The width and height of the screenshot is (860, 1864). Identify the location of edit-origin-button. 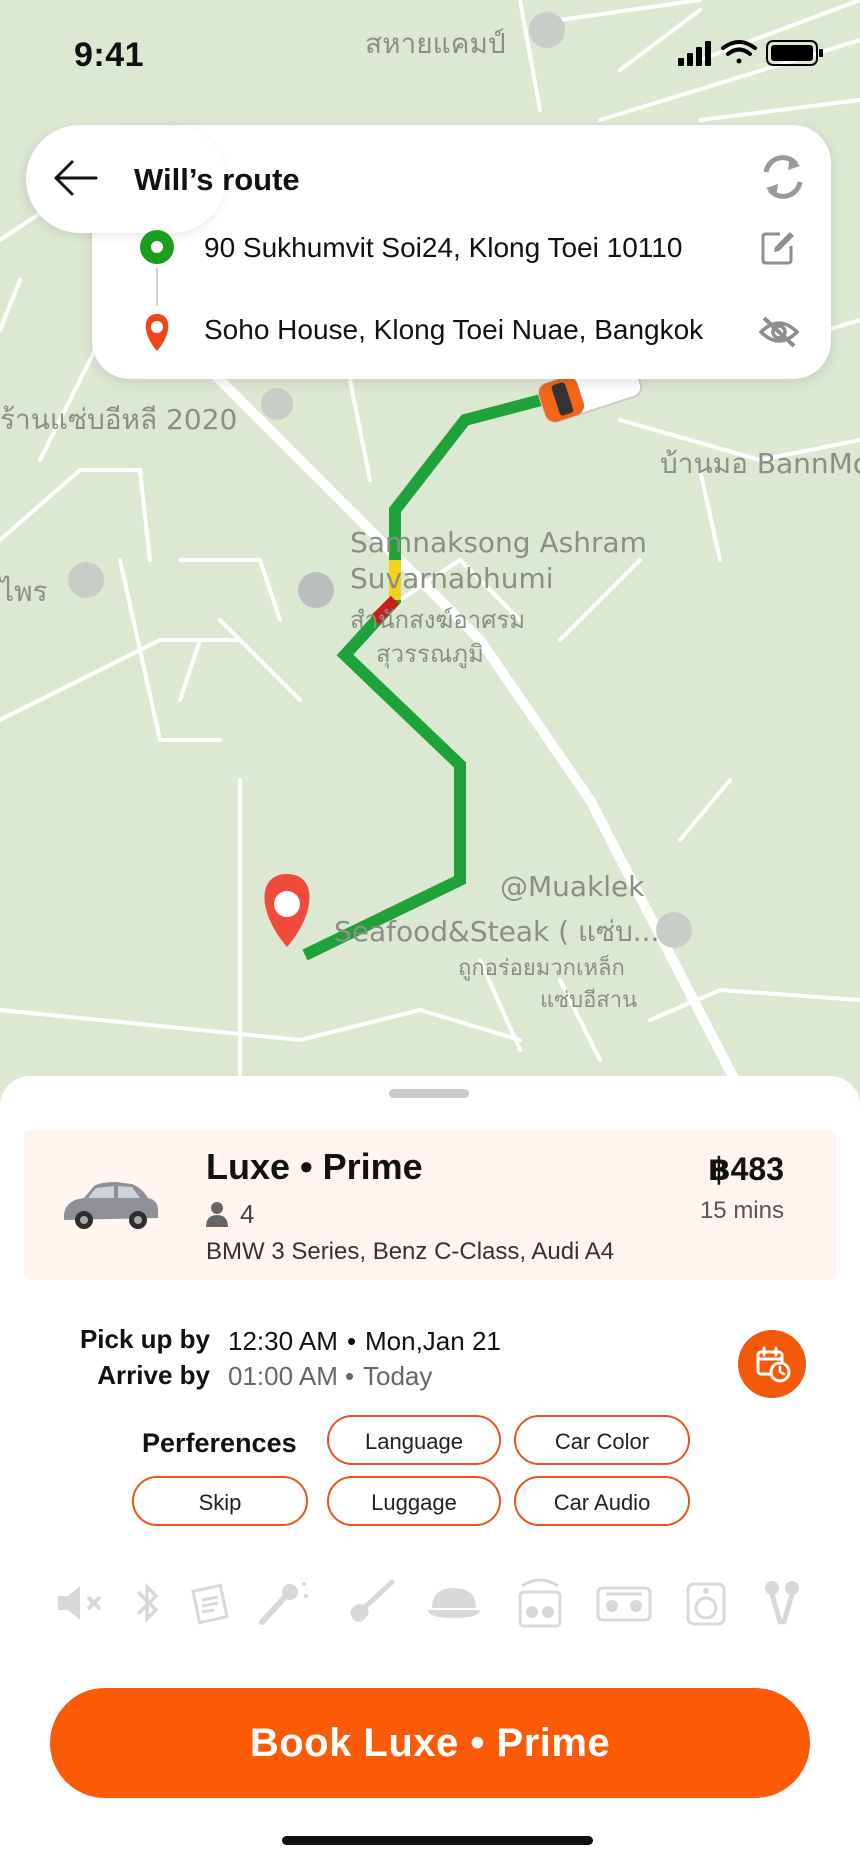
(778, 247).